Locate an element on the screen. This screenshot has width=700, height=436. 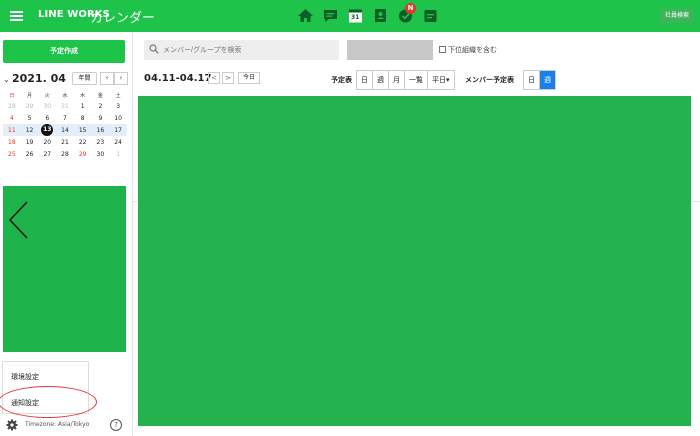
contacts-icon is located at coordinates (380, 15).